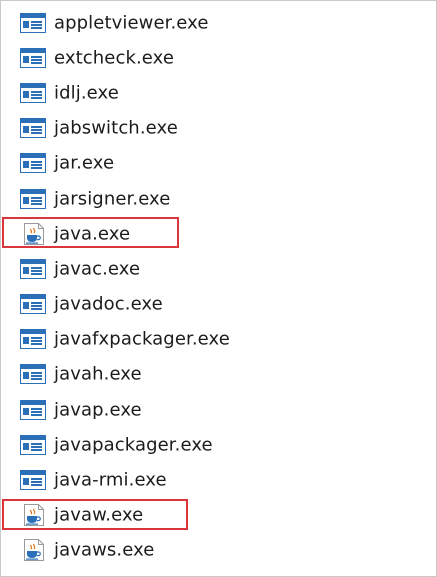  What do you see at coordinates (219, 550) in the screenshot?
I see `file-item-javaws: javaws.exe` at bounding box center [219, 550].